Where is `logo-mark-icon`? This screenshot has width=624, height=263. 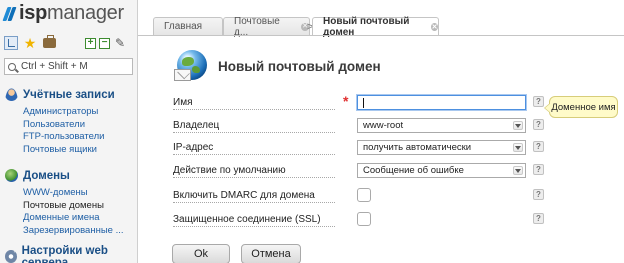
logo-mark-icon is located at coordinates (9, 14).